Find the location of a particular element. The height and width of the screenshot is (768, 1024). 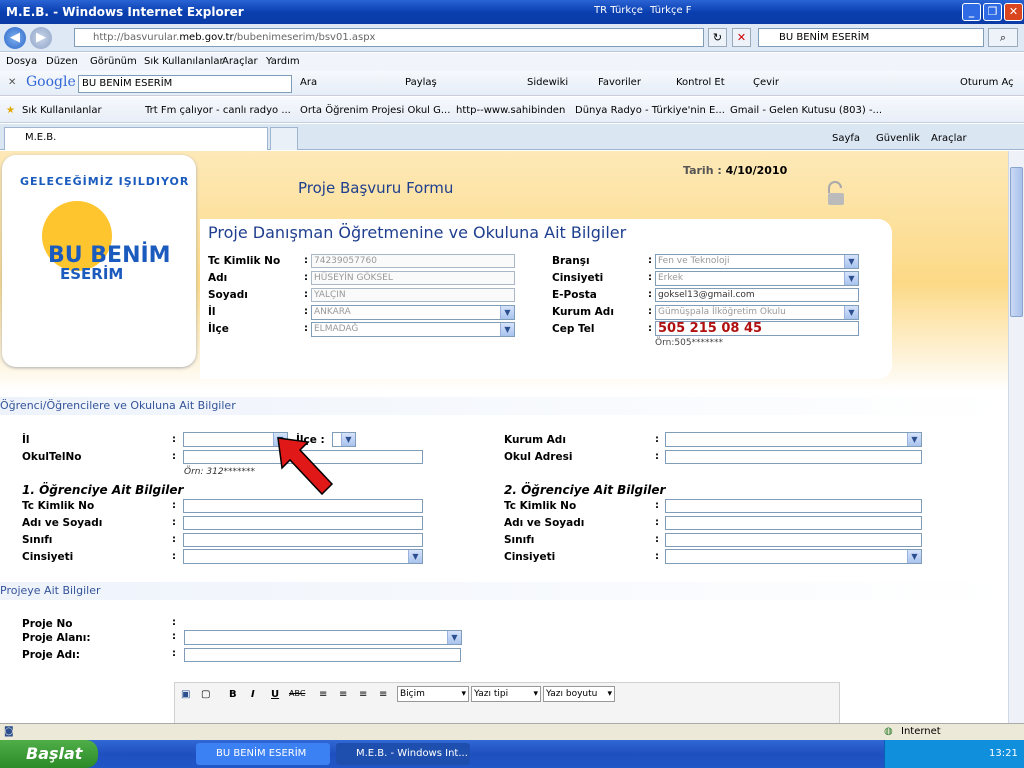

school-address-input is located at coordinates (793, 457).